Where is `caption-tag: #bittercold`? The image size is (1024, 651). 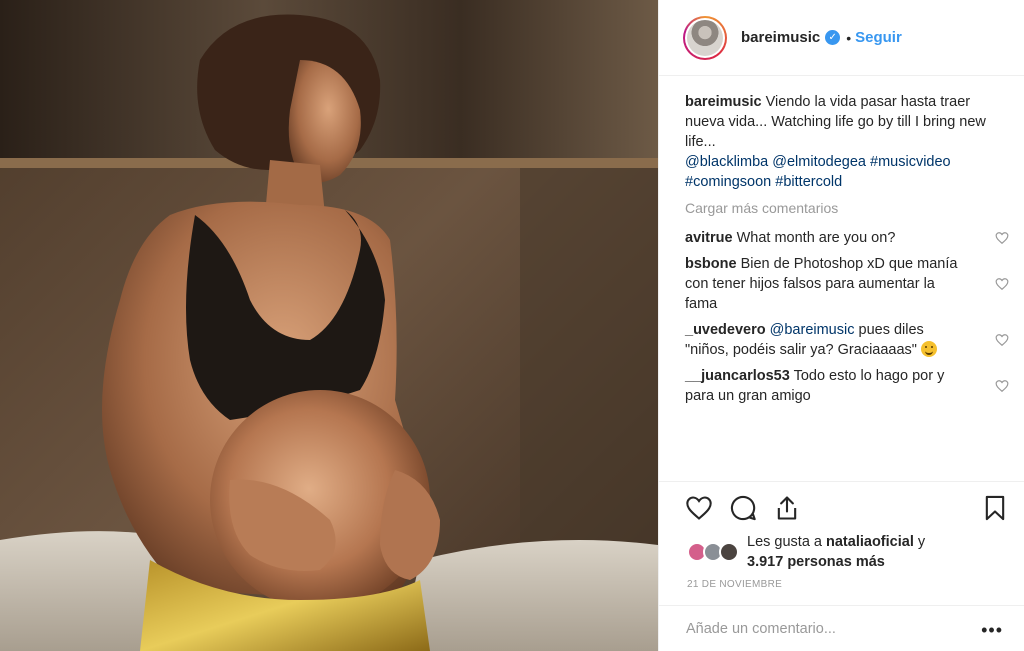
caption-tag: #bittercold is located at coordinates (808, 182).